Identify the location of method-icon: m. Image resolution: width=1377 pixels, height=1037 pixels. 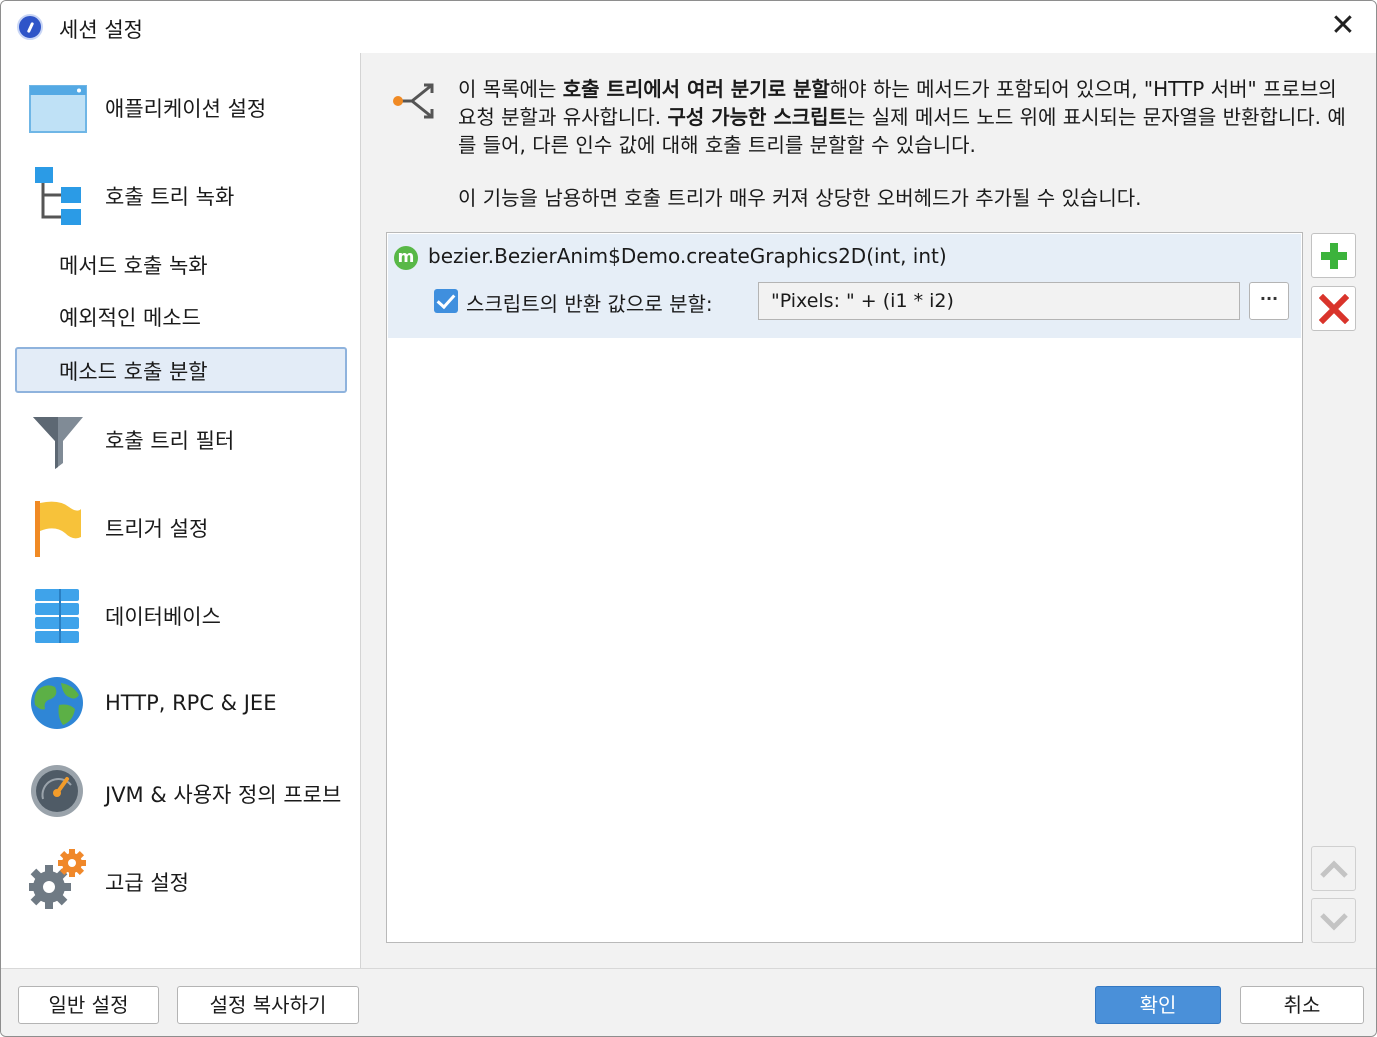
(406, 258).